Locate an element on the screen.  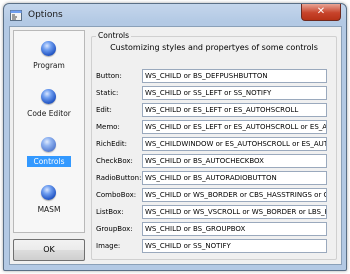
sidebar-item-masm: MASM is located at coordinates (49, 203).